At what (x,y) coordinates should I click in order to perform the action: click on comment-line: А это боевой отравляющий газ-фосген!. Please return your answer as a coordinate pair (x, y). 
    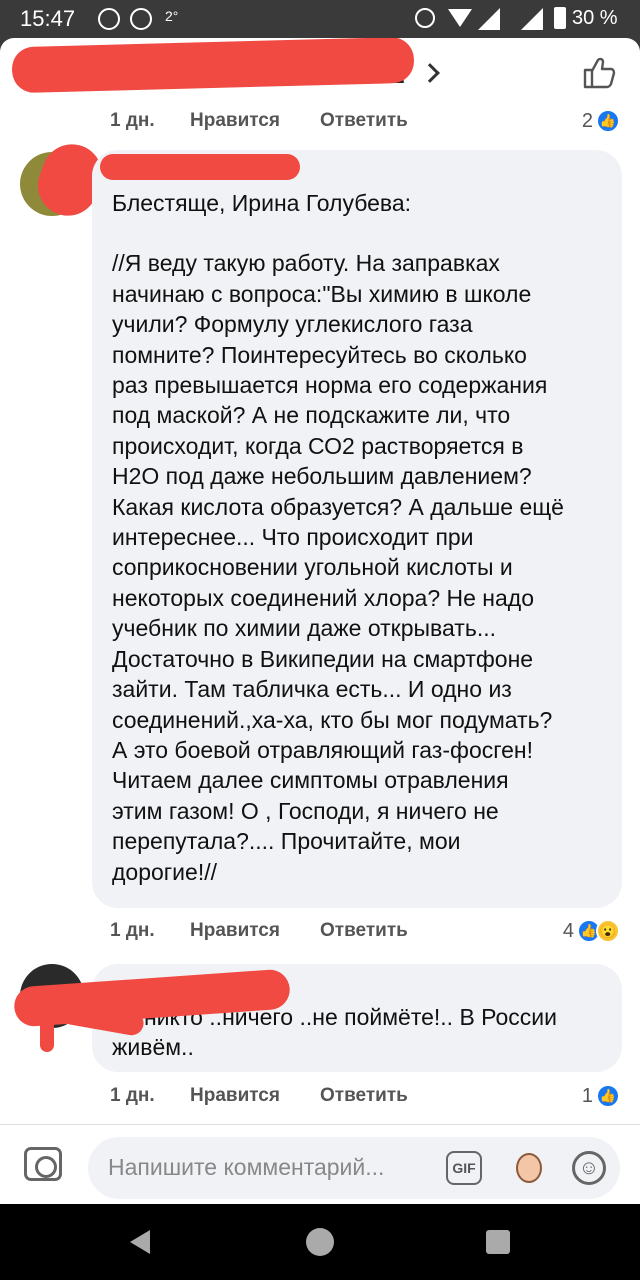
    Looking at the image, I should click on (322, 749).